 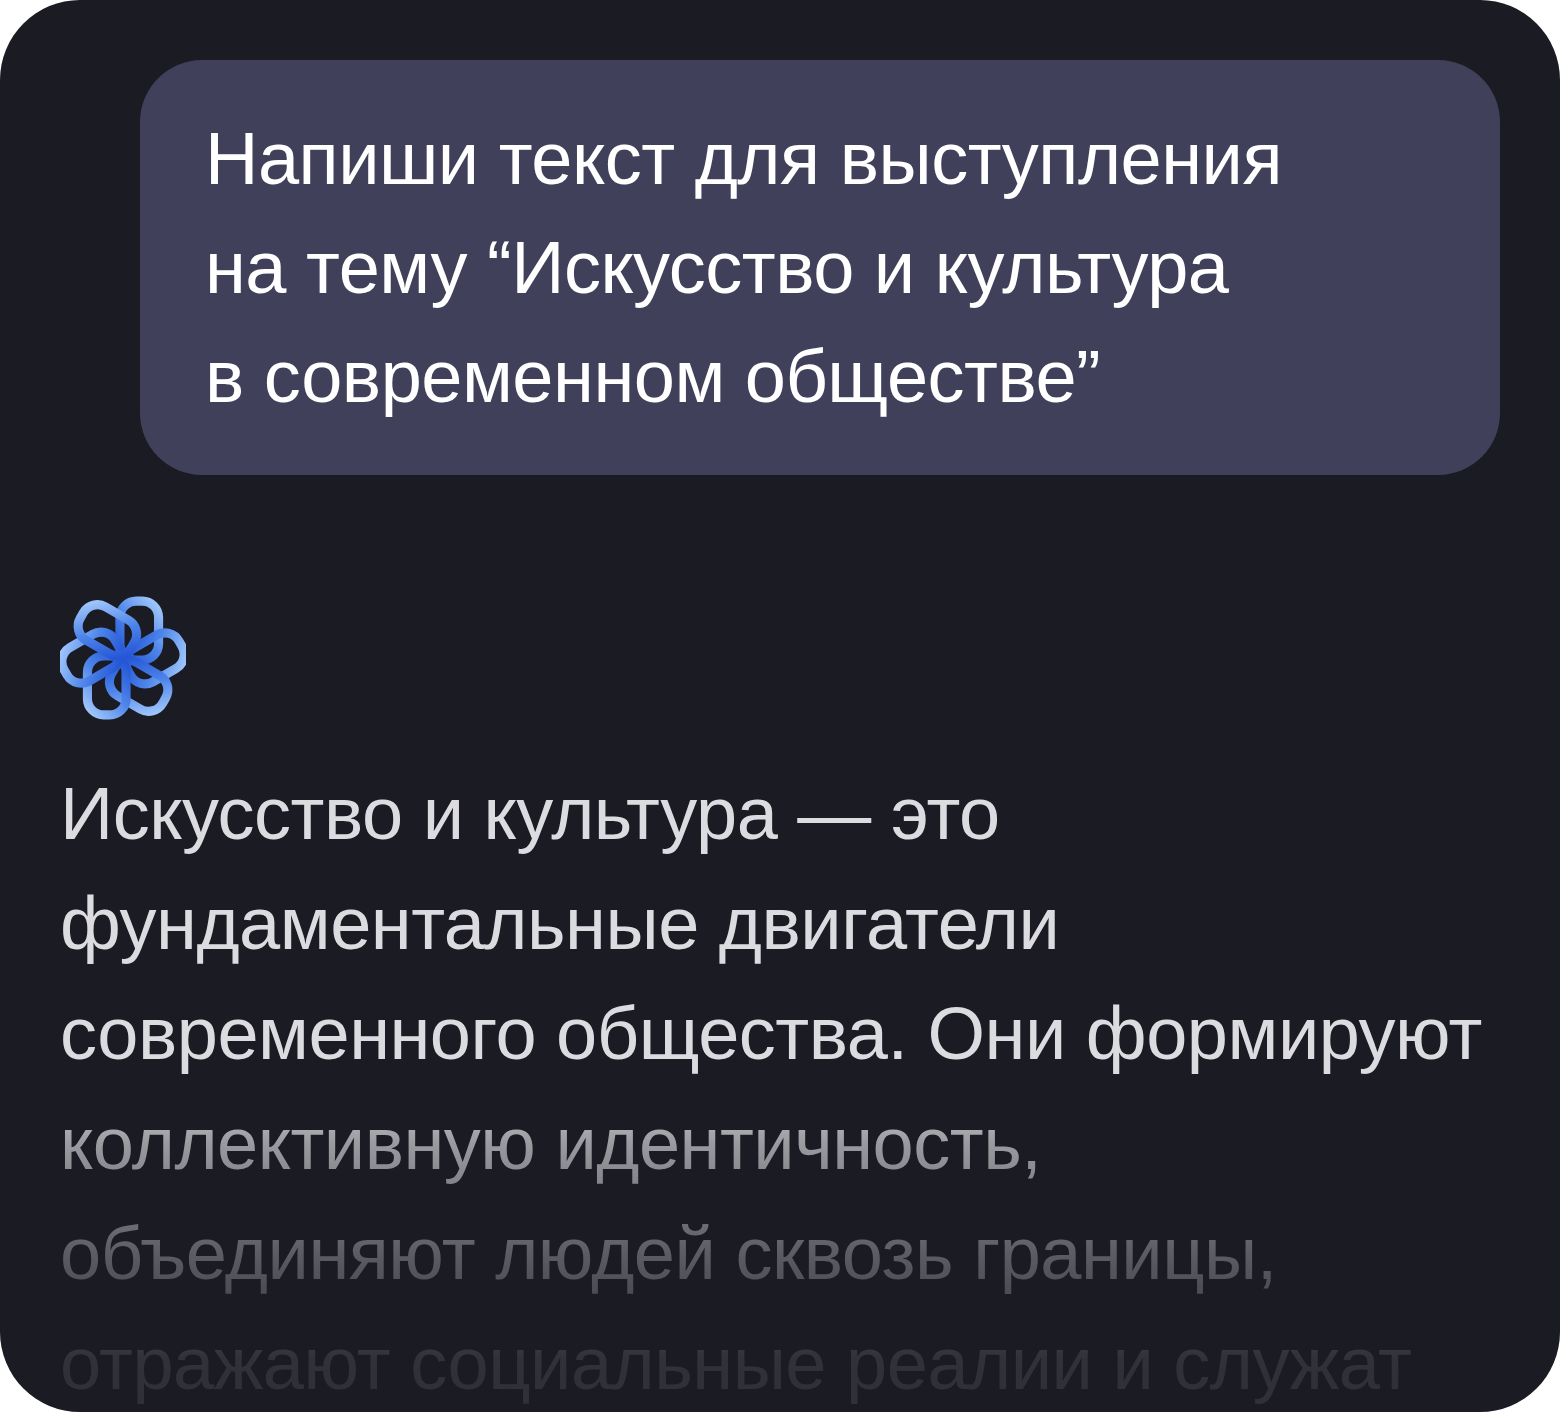 I want to click on message-text: Напиши текст для выступления на тему “Искусство и культура в современном обществе”, so click(x=744, y=268).